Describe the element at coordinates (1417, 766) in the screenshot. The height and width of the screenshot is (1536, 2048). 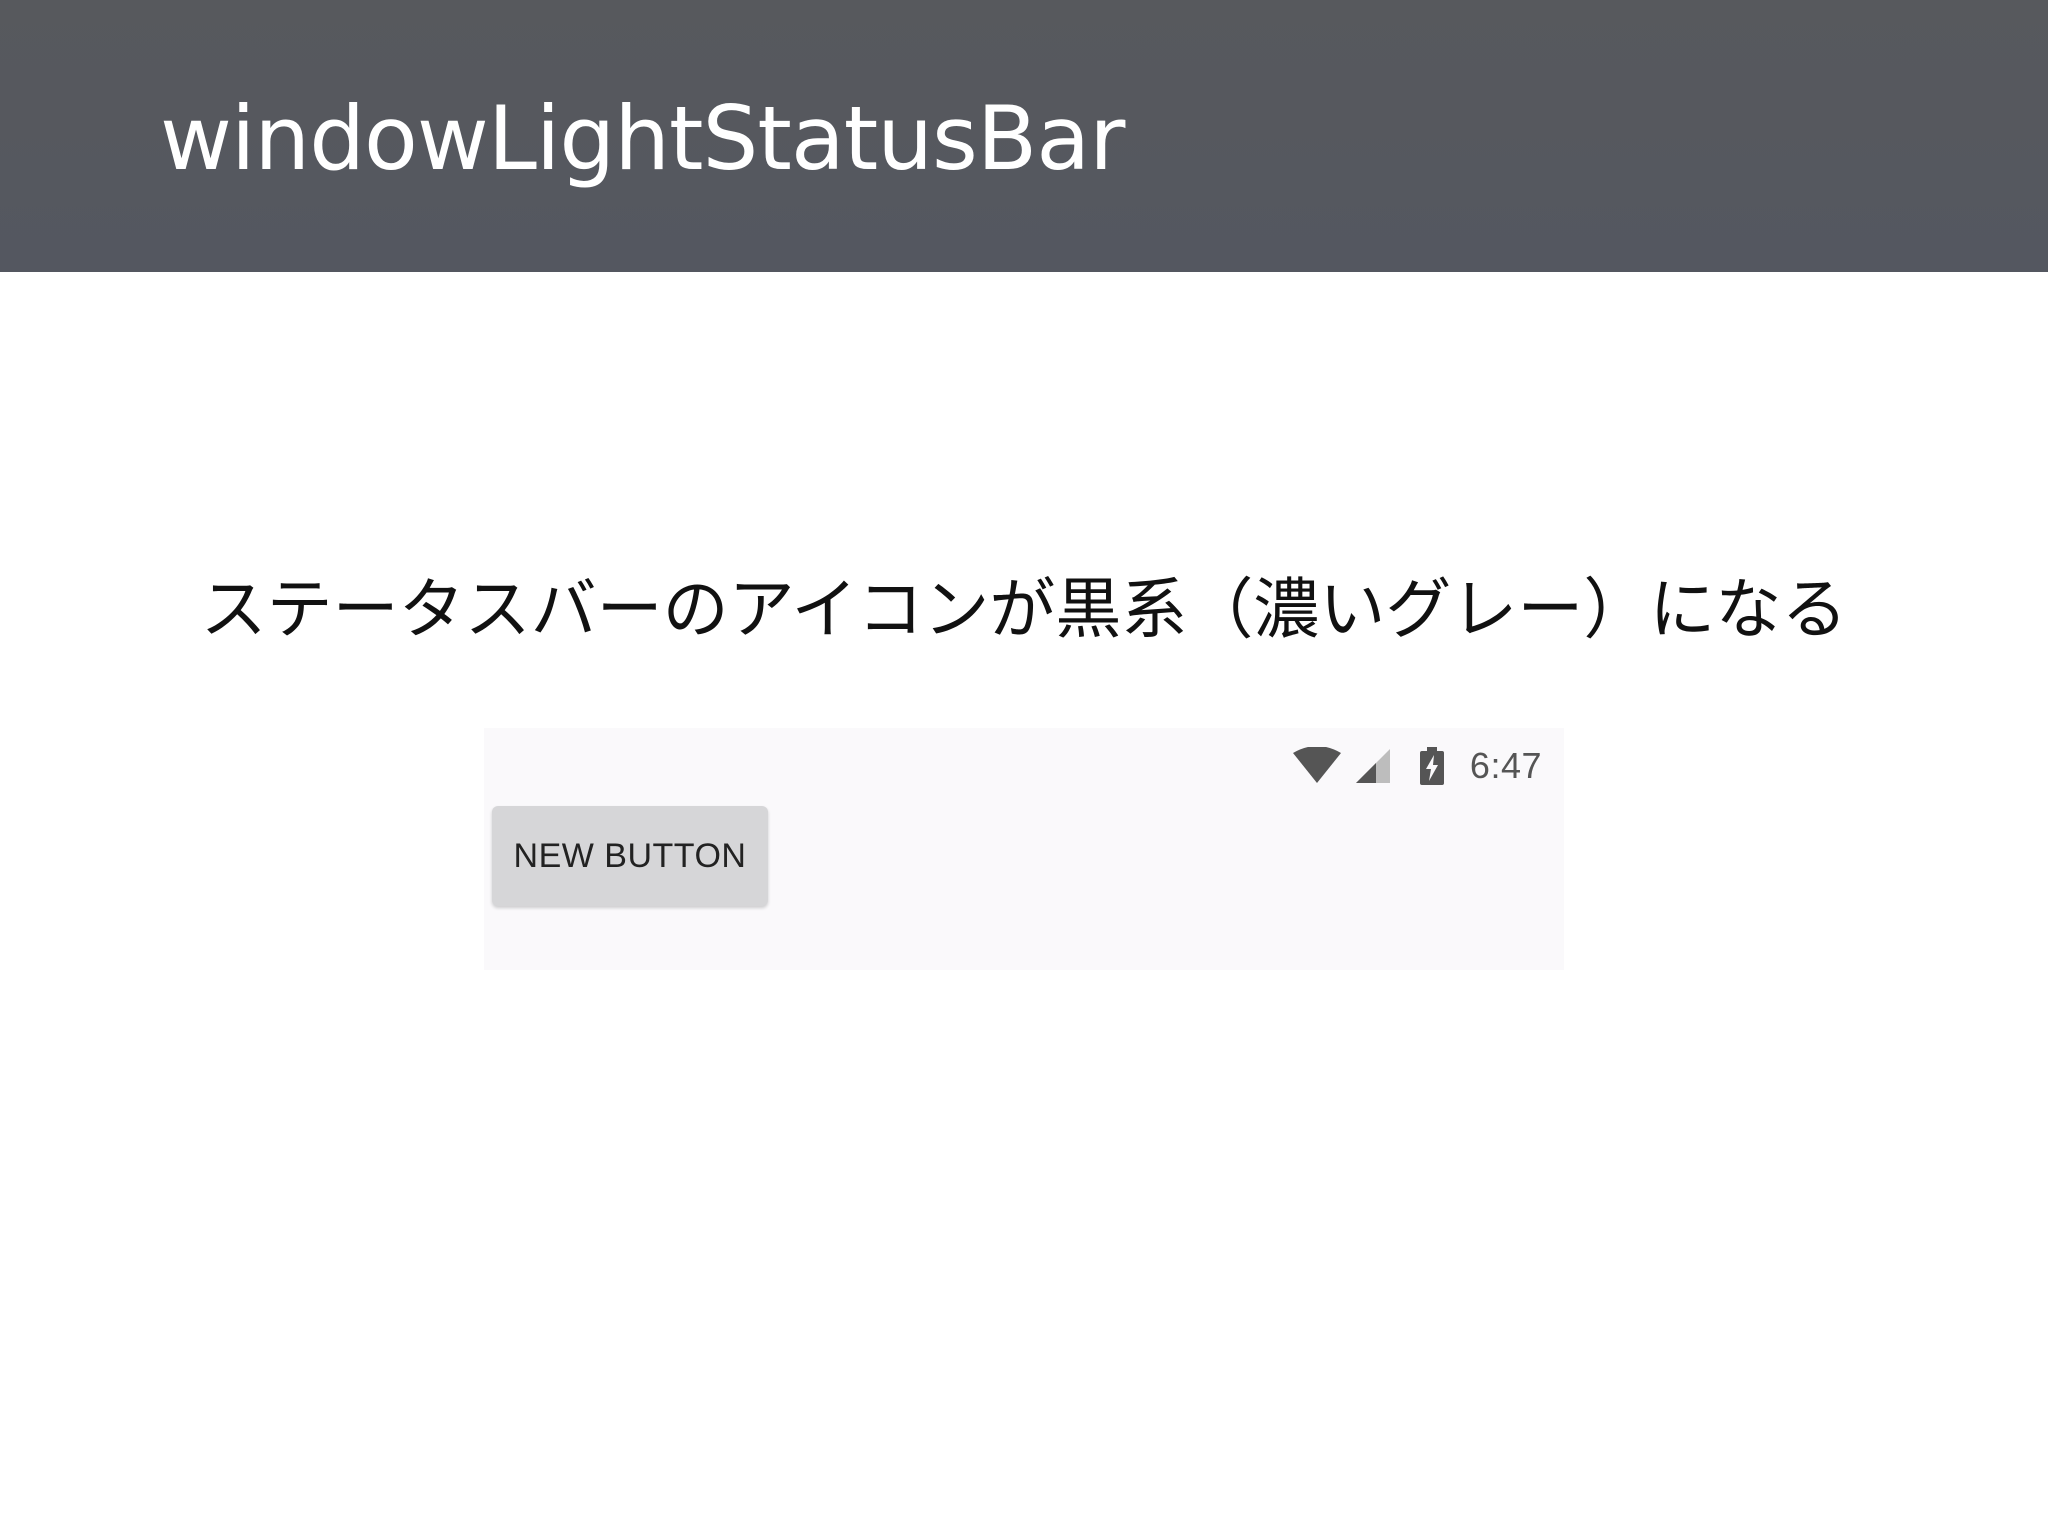
I see `status-bar: 6:47` at that location.